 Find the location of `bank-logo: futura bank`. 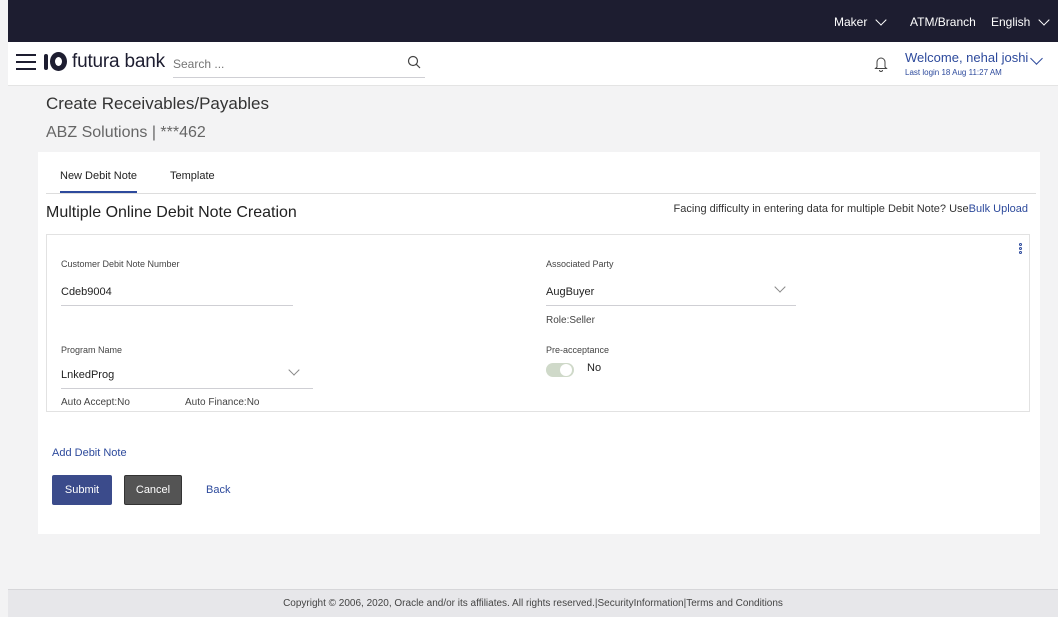

bank-logo: futura bank is located at coordinates (104, 62).